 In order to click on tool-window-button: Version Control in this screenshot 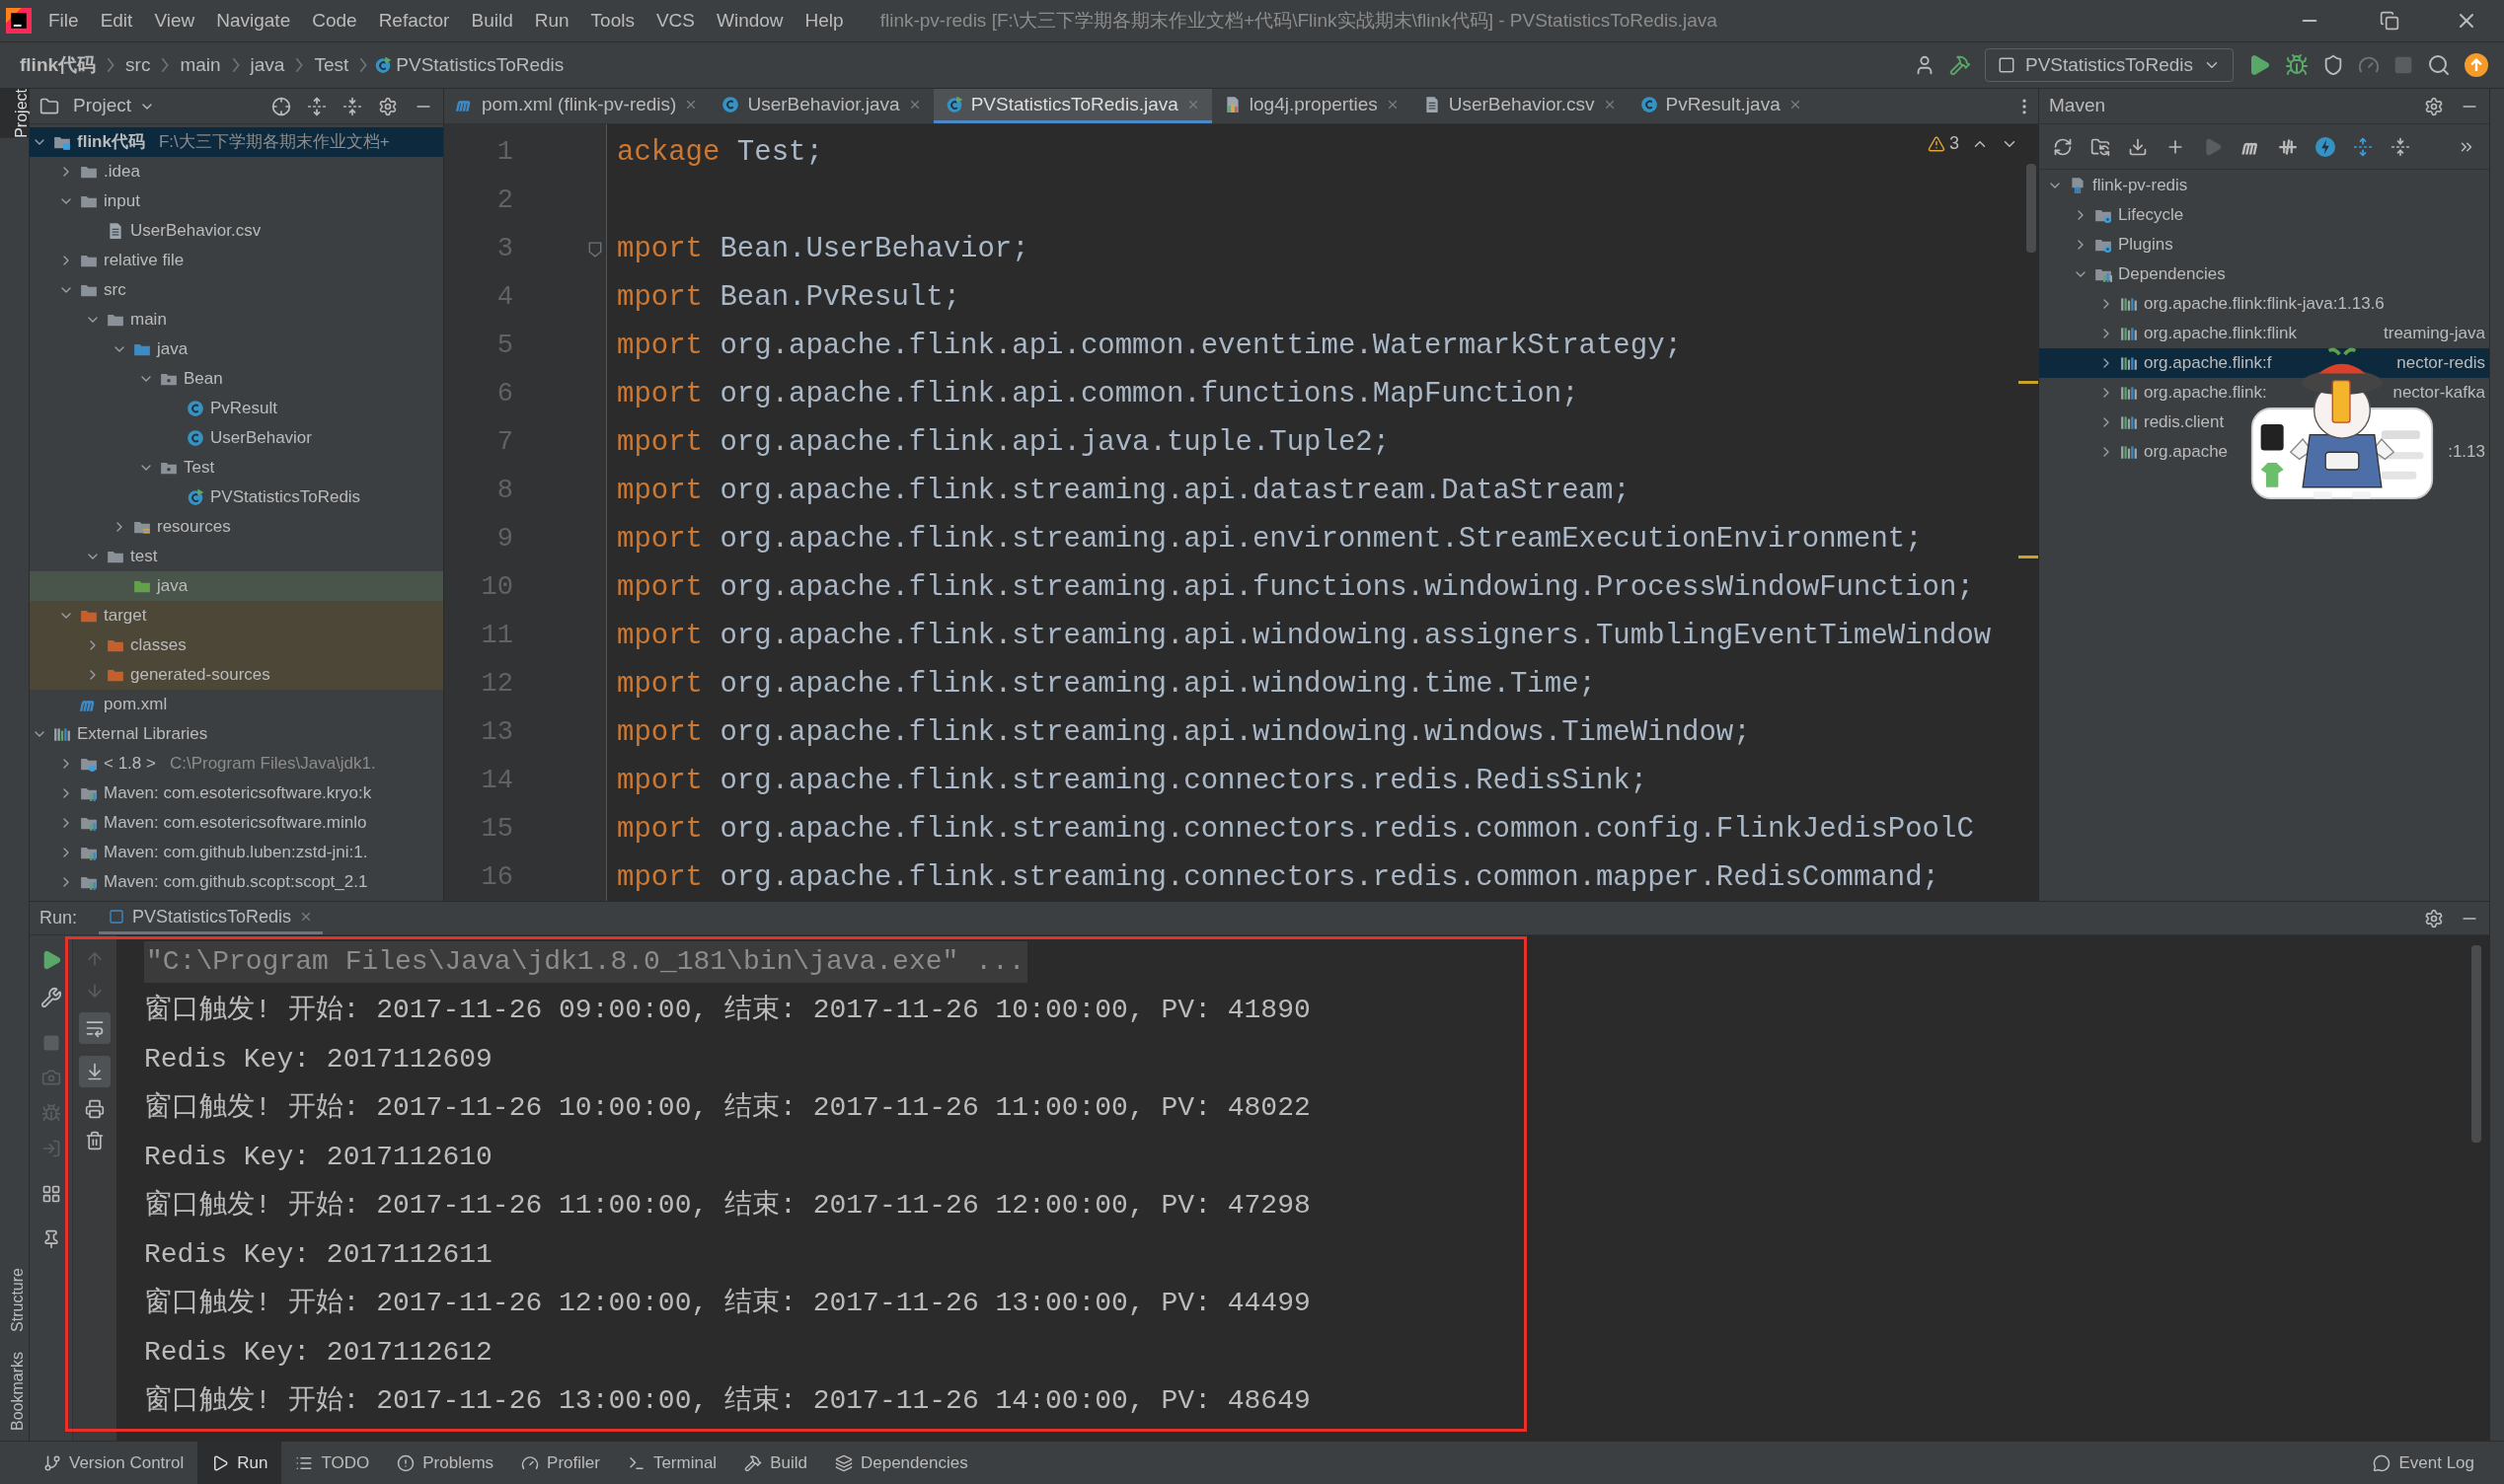, I will do `click(114, 1463)`.